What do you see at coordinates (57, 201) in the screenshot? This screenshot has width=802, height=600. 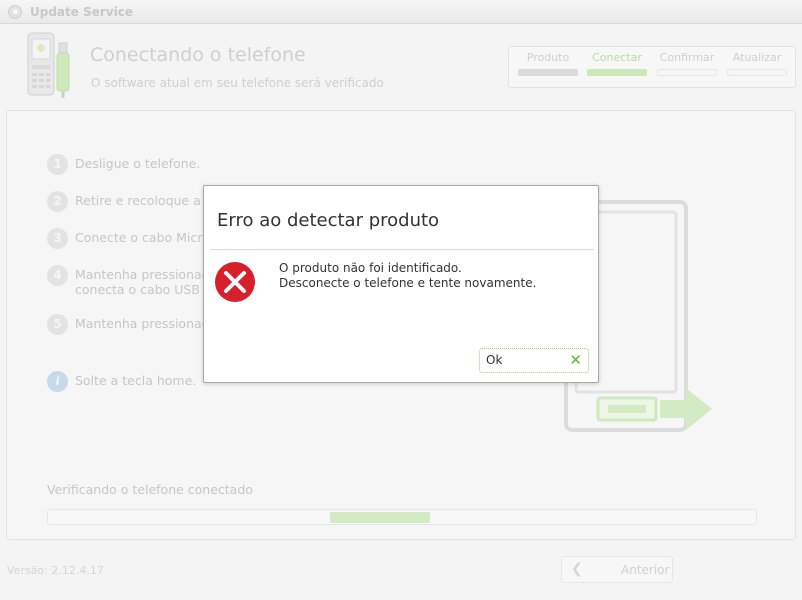 I see `step-number-badge: 2` at bounding box center [57, 201].